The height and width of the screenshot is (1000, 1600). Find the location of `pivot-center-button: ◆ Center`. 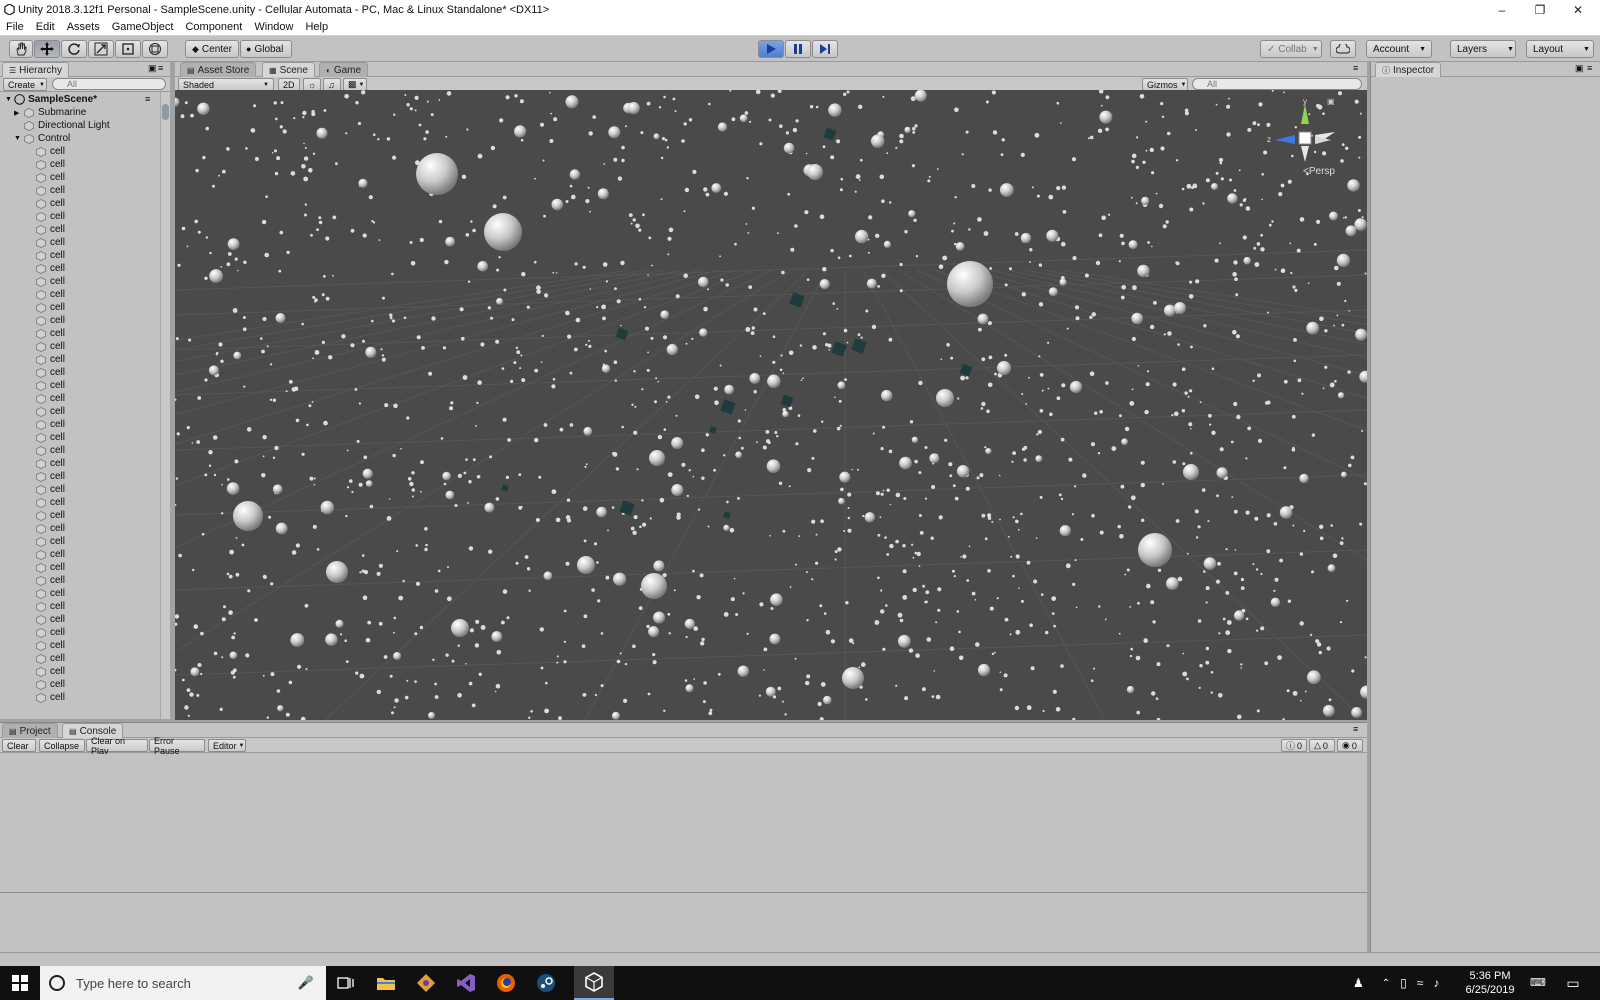

pivot-center-button: ◆ Center is located at coordinates (212, 49).